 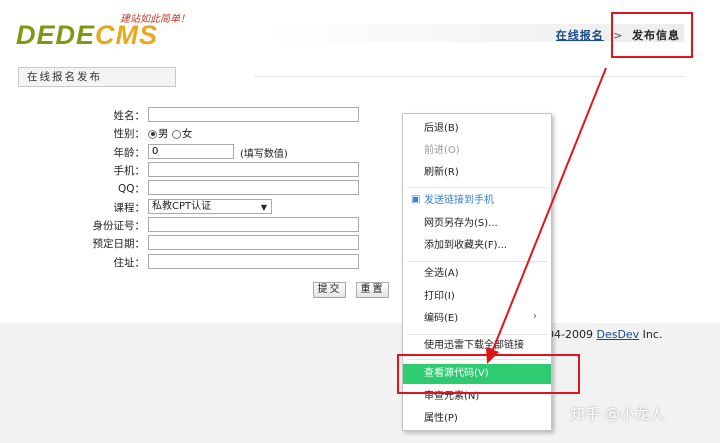 I want to click on annotation-arrow, so click(x=546, y=215).